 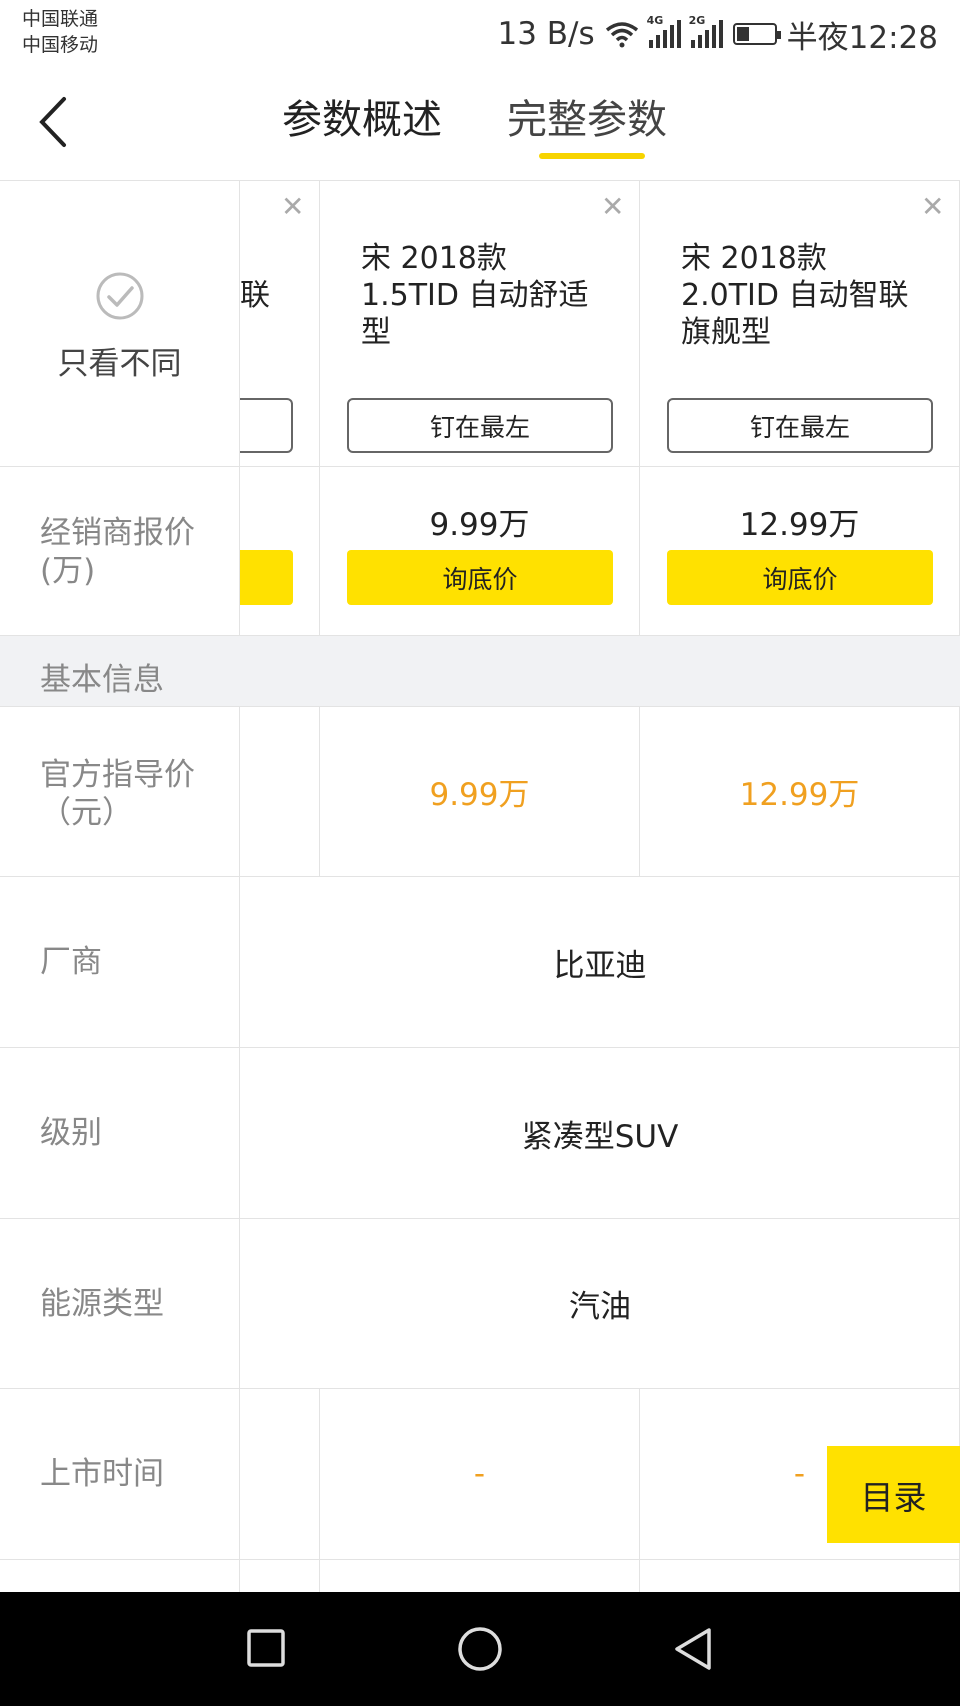 I want to click on energy-value: 汽油, so click(x=600, y=1307).